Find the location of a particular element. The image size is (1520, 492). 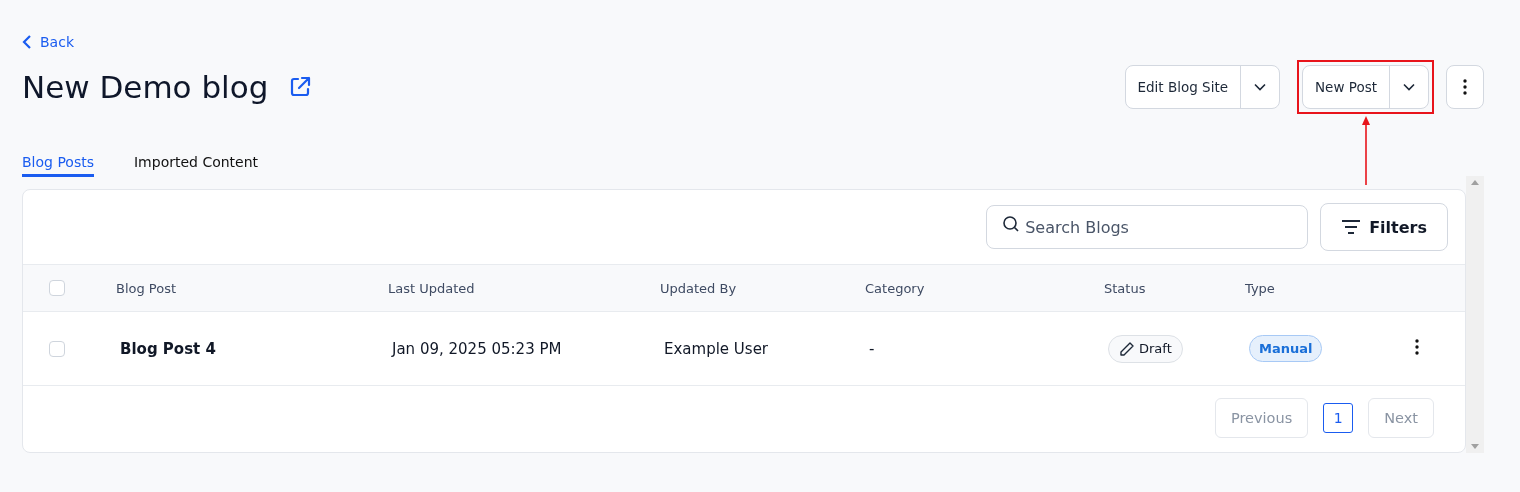

chevron-left-icon is located at coordinates (27, 42).